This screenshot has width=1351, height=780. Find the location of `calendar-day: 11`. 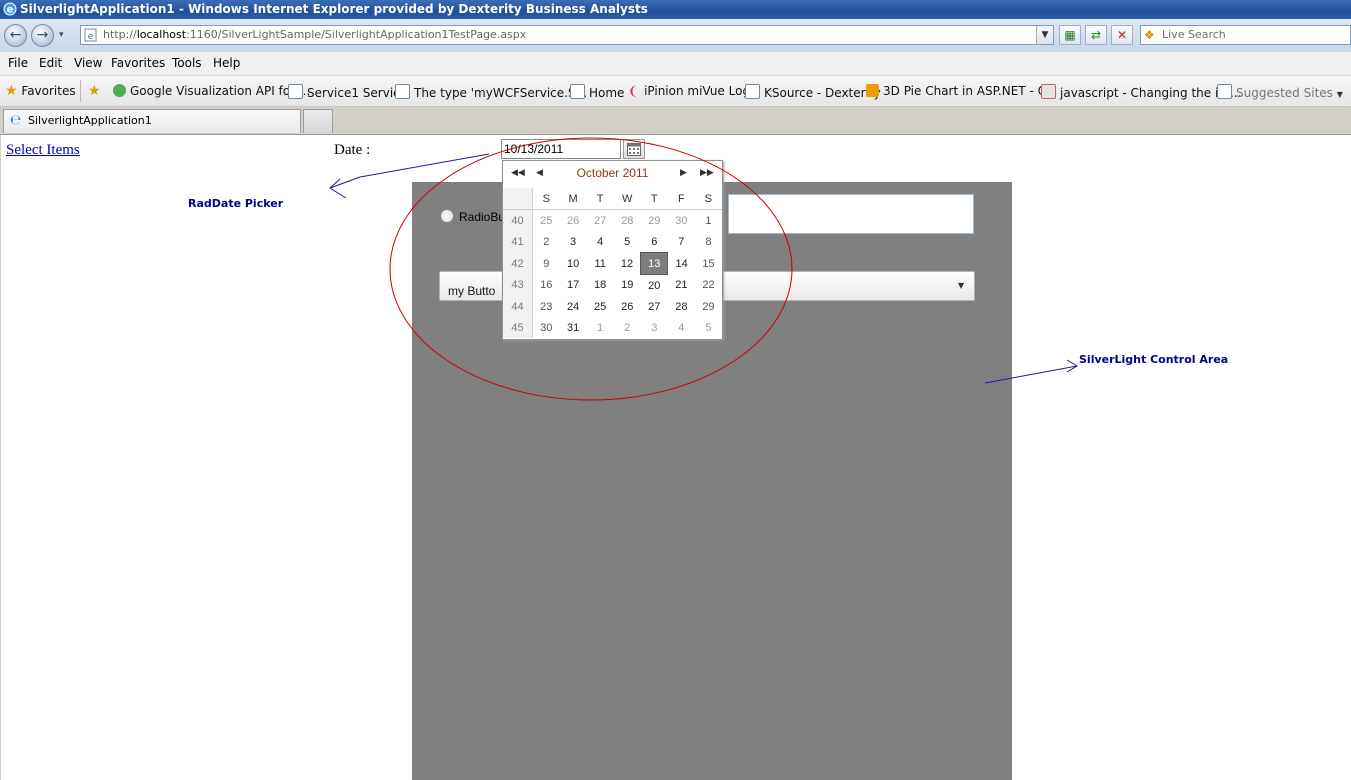

calendar-day: 11 is located at coordinates (600, 264).